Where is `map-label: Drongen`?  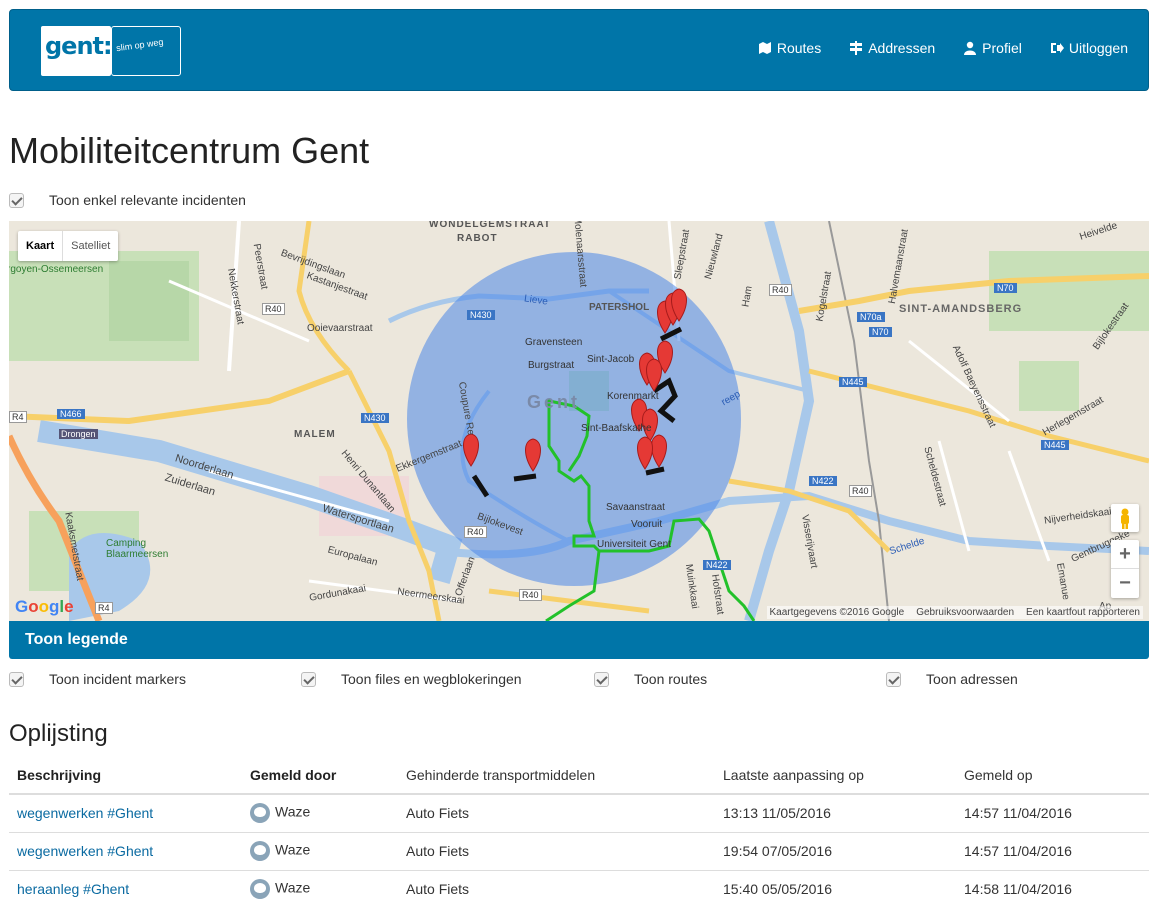
map-label: Drongen is located at coordinates (78, 434).